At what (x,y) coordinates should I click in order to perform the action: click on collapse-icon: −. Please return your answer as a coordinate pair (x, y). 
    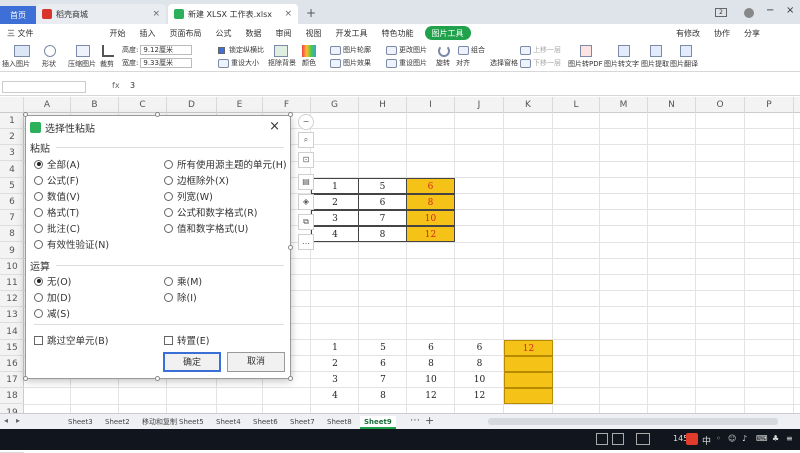
    Looking at the image, I should click on (306, 122).